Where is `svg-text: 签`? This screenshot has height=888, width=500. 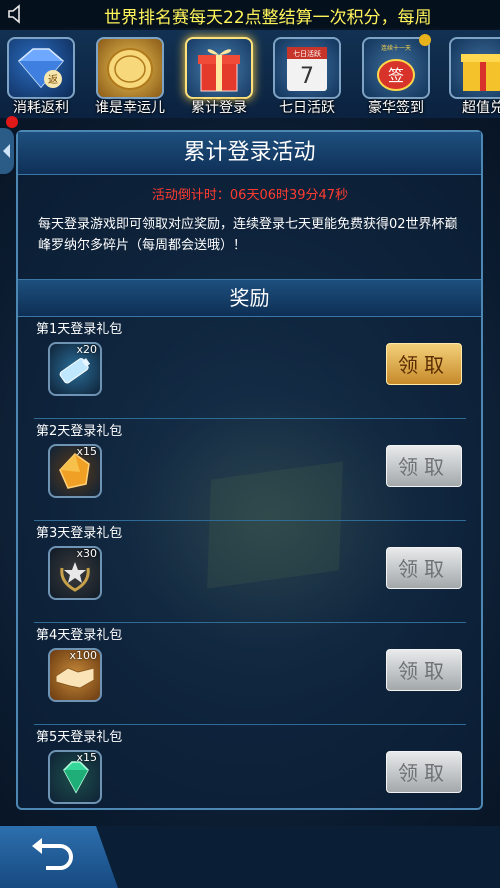
svg-text: 签 is located at coordinates (396, 75).